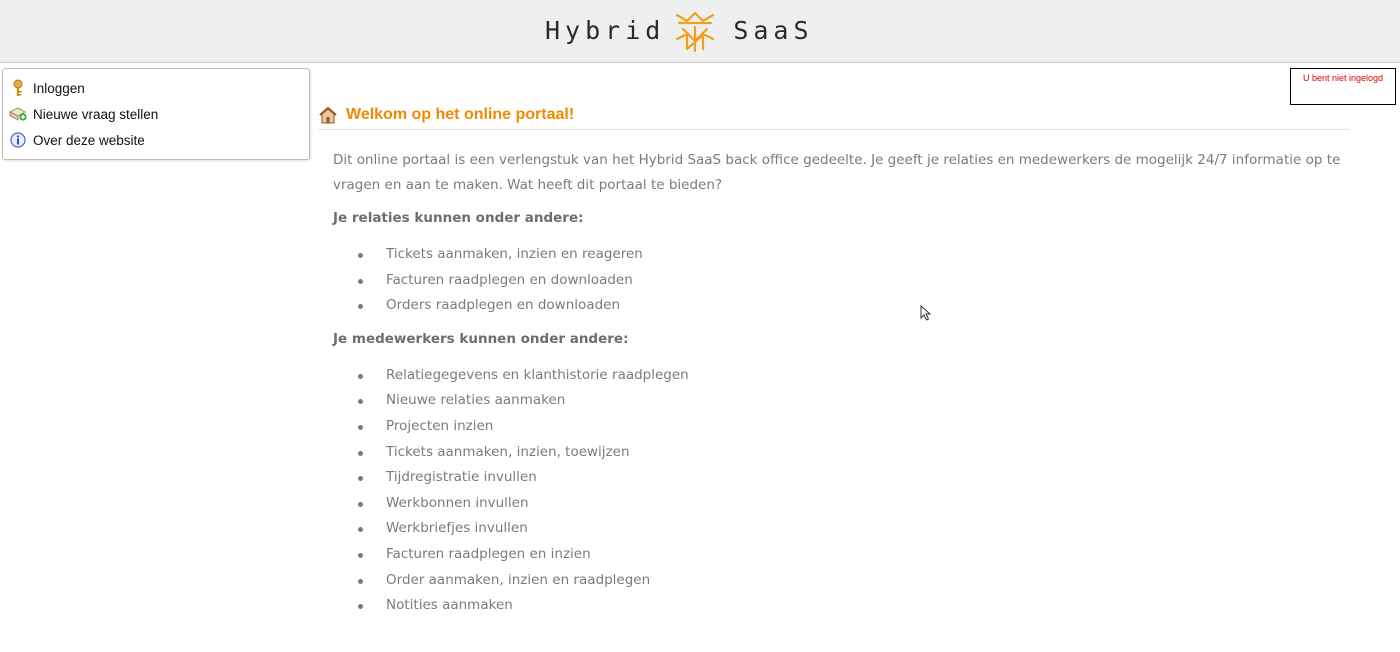 The height and width of the screenshot is (652, 1400). What do you see at coordinates (460, 114) in the screenshot?
I see `page-title: Welkom op het online portaal!` at bounding box center [460, 114].